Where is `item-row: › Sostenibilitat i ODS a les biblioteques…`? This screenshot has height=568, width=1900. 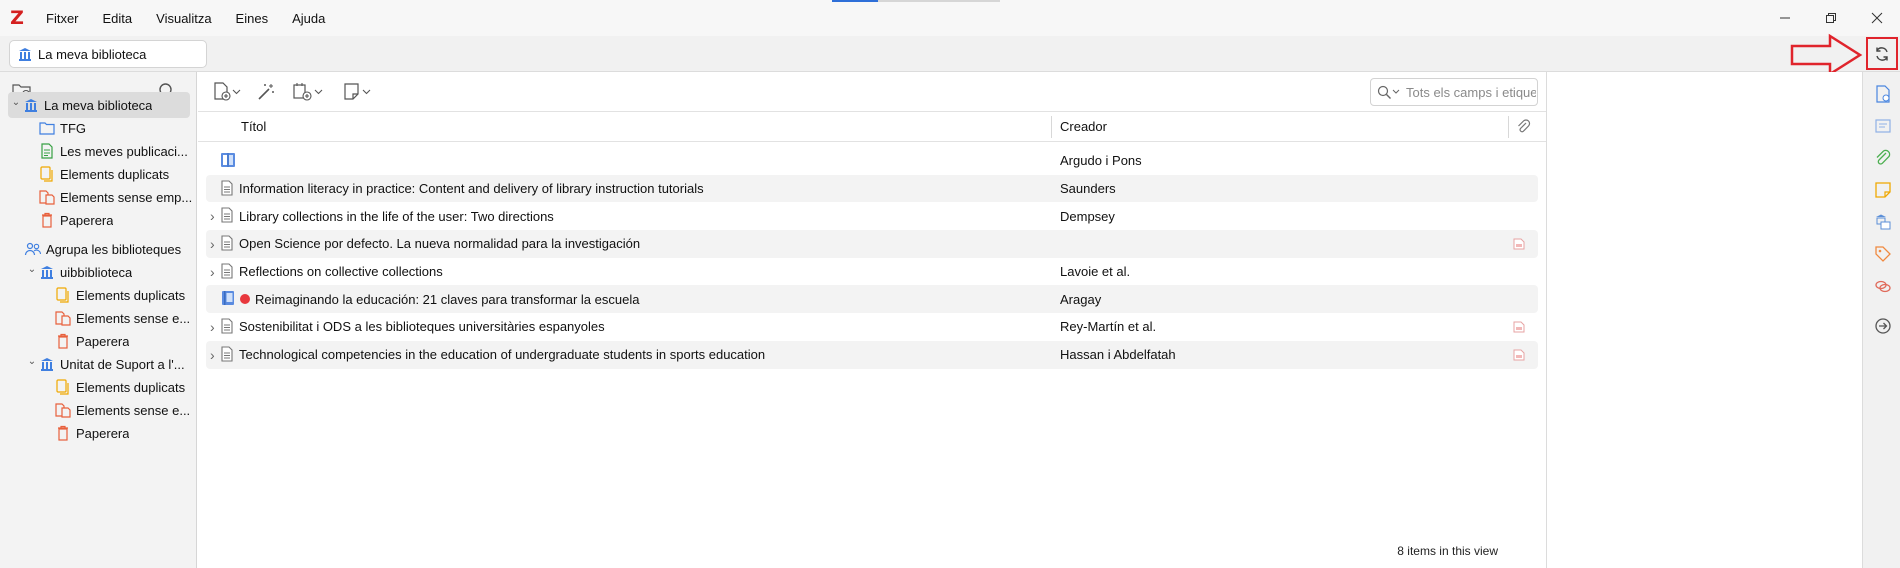
item-row: › Sostenibilitat i ODS a les biblioteques… is located at coordinates (872, 327).